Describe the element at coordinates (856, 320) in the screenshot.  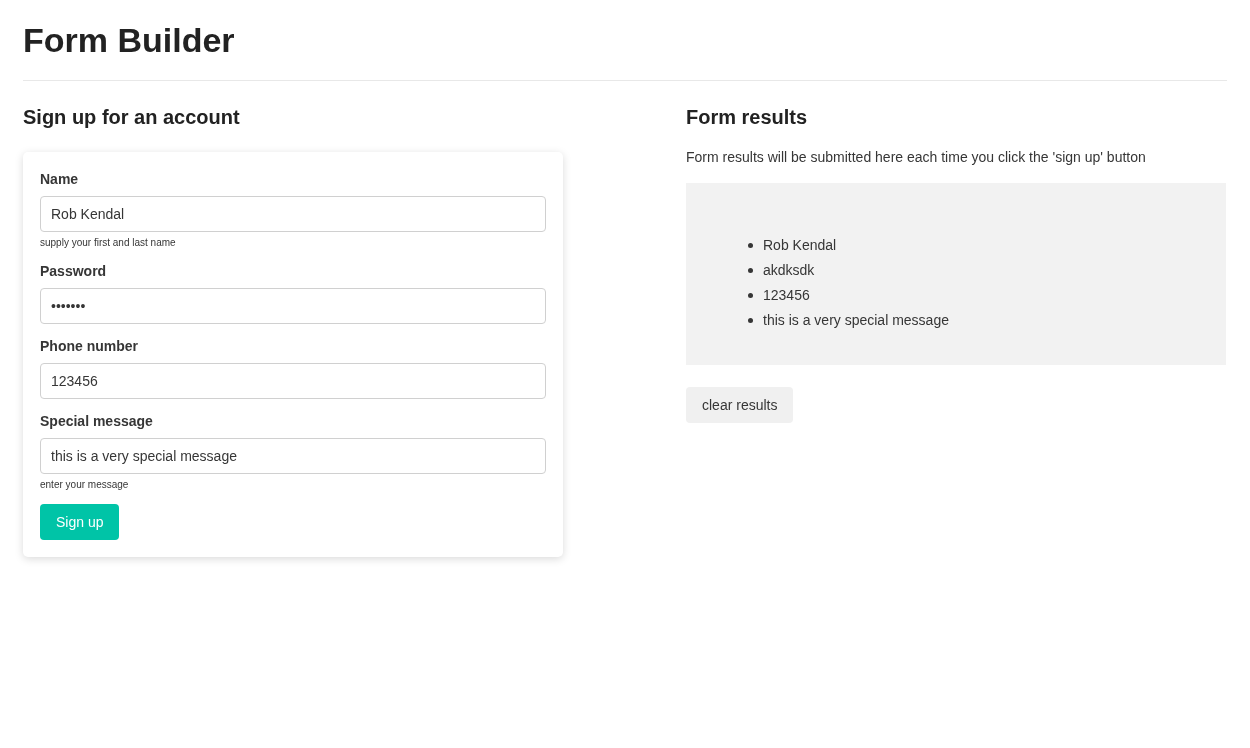
I see `result-item: this is a very special message` at that location.